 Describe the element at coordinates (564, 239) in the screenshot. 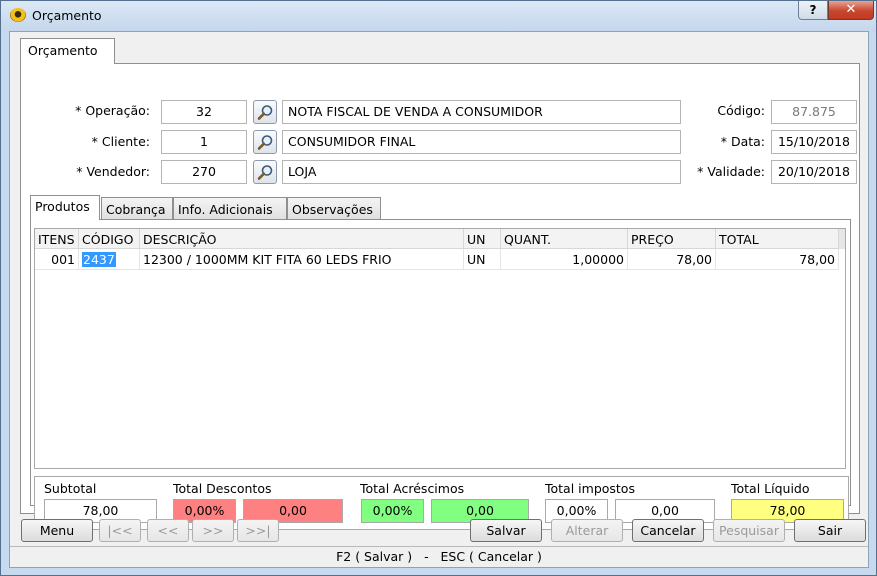

I see `col-quant: QUANT.` at that location.